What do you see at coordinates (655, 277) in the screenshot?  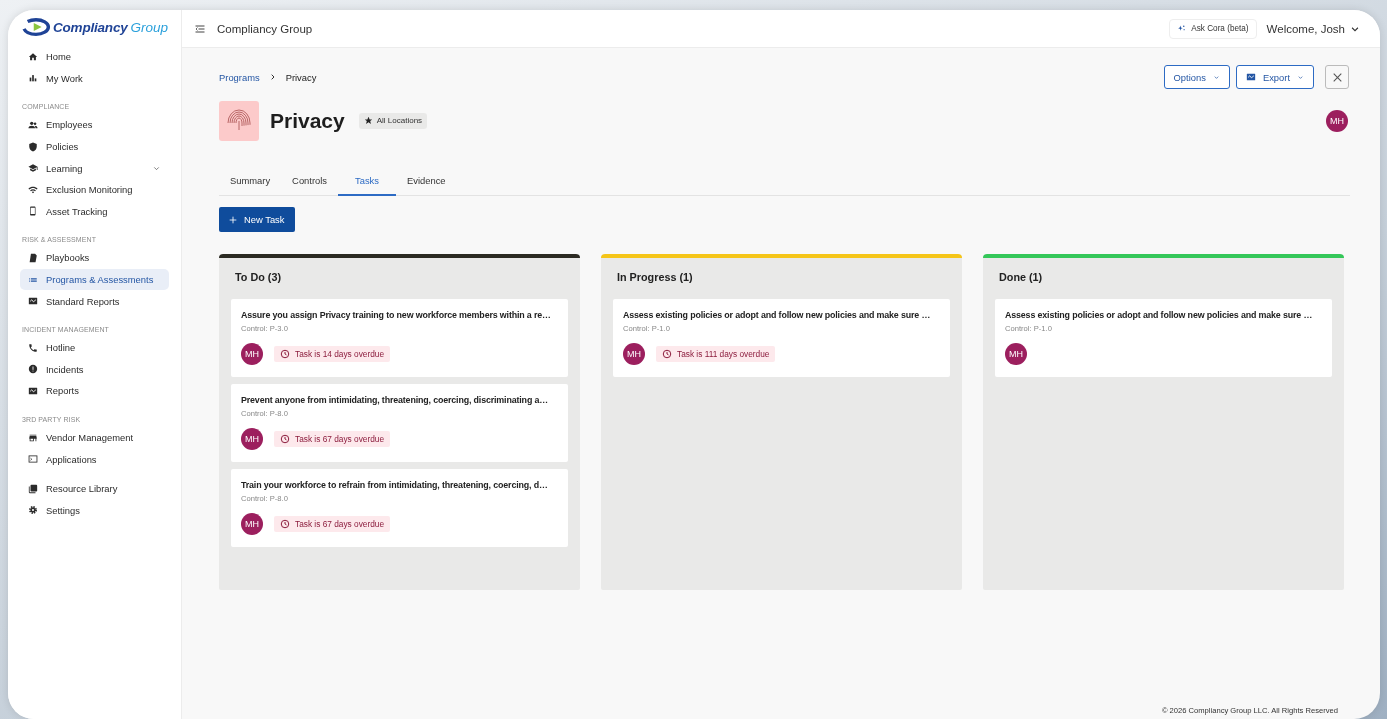 I see `column-title: In Progress (1)` at bounding box center [655, 277].